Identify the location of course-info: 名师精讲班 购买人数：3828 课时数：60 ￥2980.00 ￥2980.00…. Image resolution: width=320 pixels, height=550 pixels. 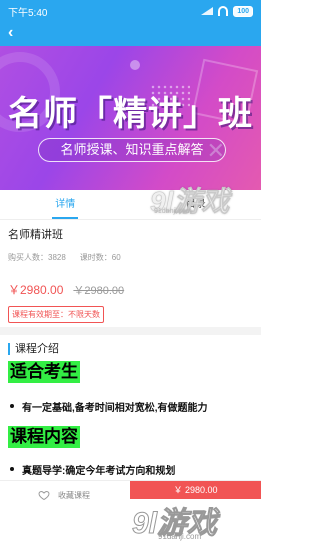
(131, 274).